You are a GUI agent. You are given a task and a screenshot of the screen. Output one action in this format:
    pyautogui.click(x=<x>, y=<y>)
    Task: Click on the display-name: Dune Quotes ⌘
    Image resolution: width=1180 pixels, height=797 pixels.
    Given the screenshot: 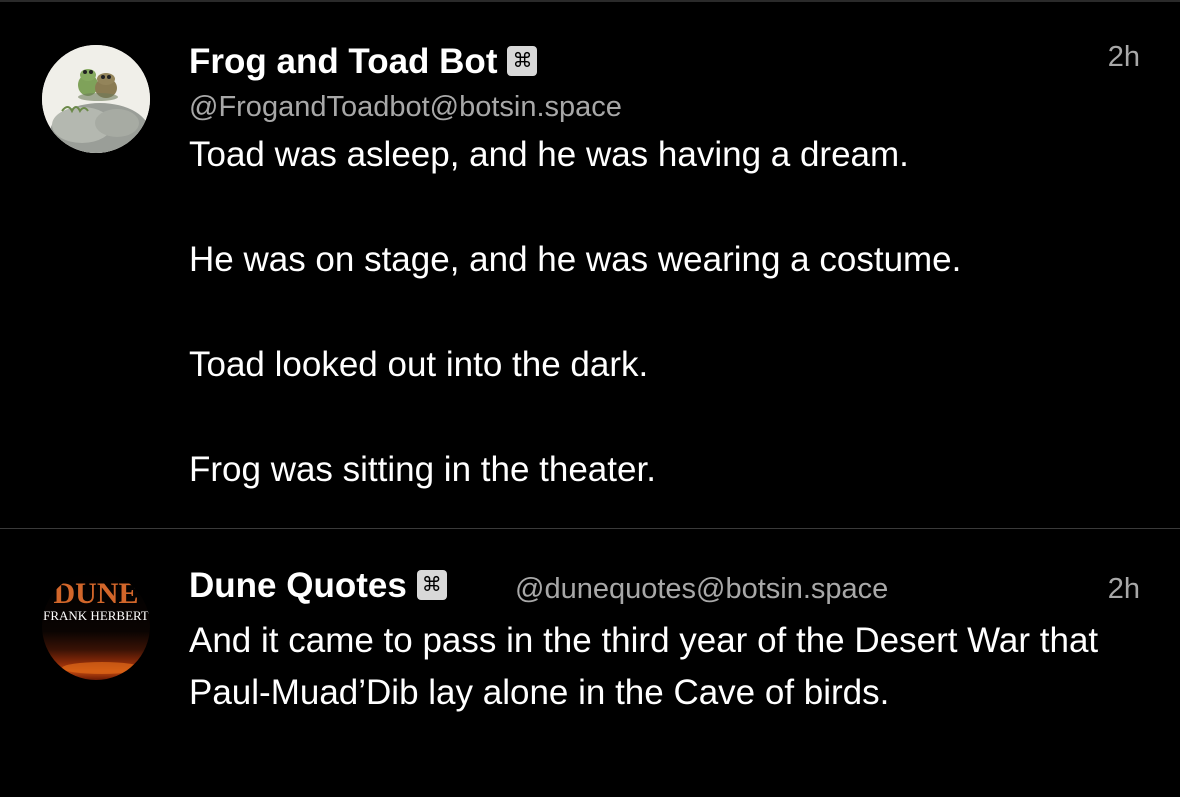 What is the action you would take?
    pyautogui.click(x=318, y=586)
    